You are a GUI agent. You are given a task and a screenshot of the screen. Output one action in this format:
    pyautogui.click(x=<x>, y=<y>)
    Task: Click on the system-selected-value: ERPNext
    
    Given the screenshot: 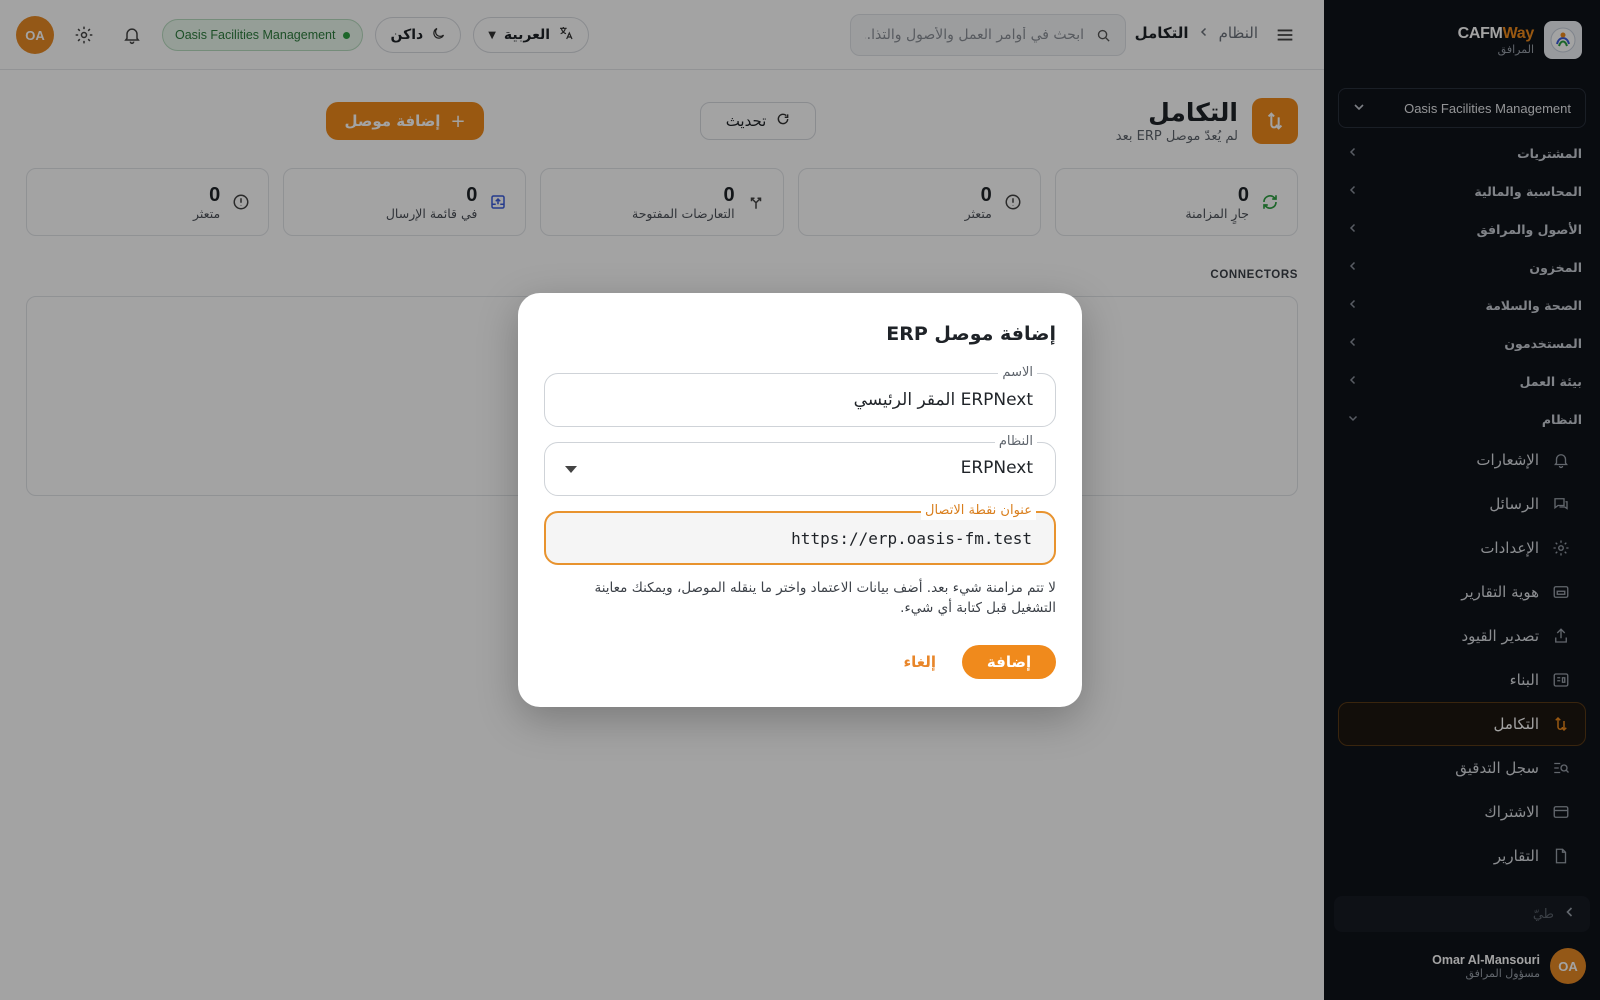 What is the action you would take?
    pyautogui.click(x=996, y=468)
    